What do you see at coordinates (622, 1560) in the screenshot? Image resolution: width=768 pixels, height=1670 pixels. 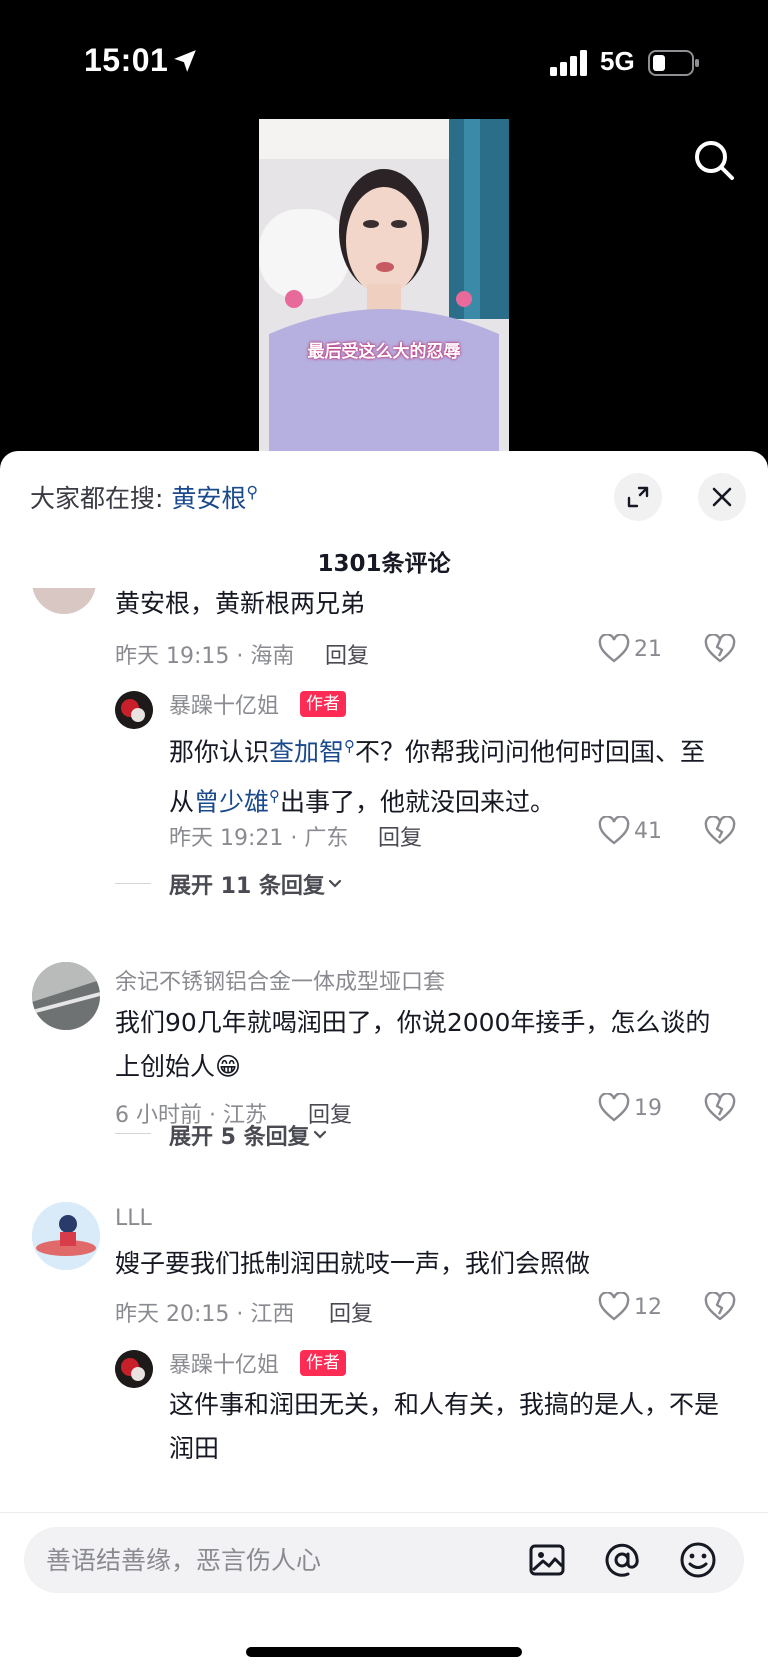 I see `mention-at-icon` at bounding box center [622, 1560].